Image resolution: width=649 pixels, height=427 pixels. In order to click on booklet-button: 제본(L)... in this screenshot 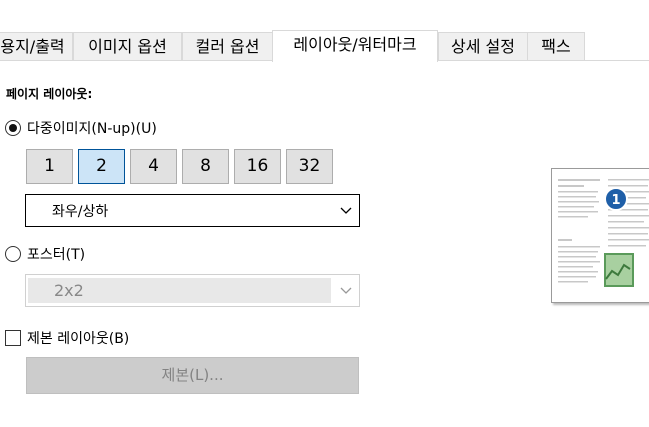, I will do `click(192, 375)`.